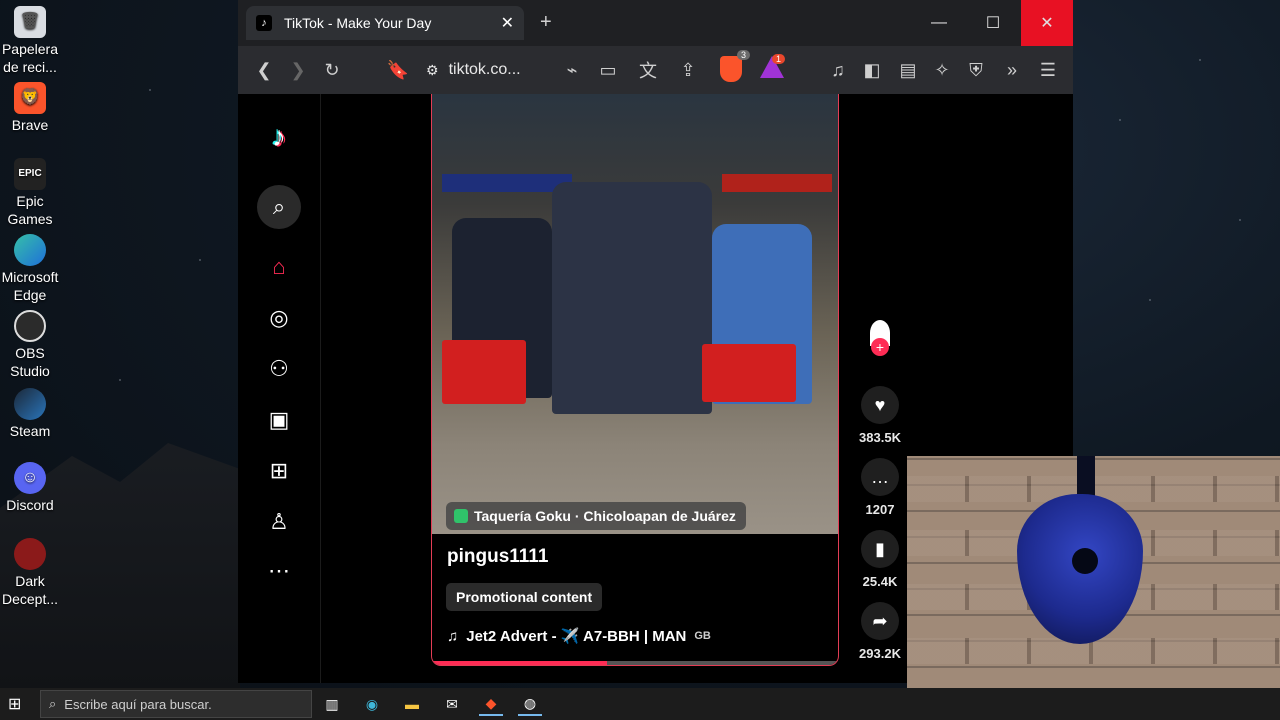  I want to click on follow-plus-icon: +, so click(880, 347).